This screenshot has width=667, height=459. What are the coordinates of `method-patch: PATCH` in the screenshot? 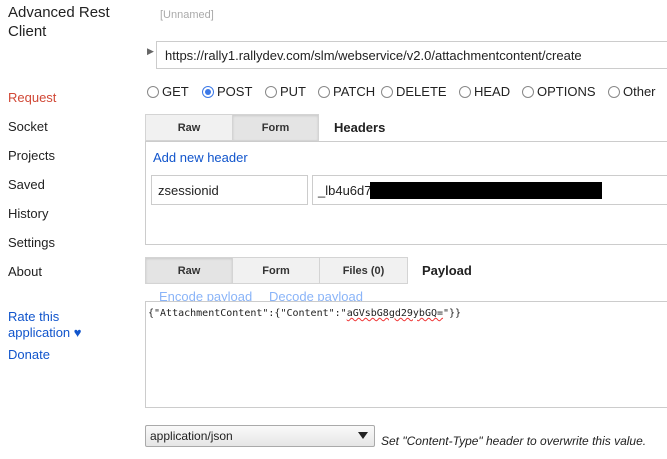 It's located at (346, 91).